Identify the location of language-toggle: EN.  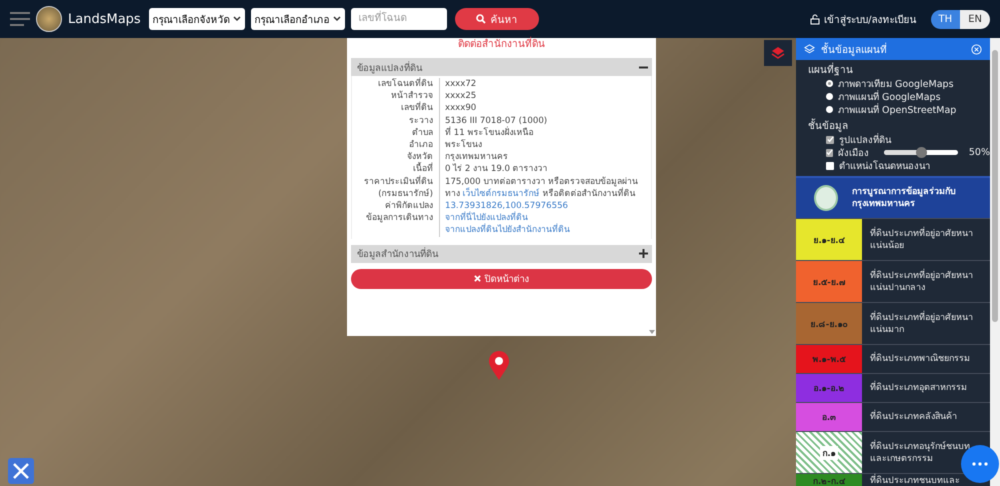
(975, 19).